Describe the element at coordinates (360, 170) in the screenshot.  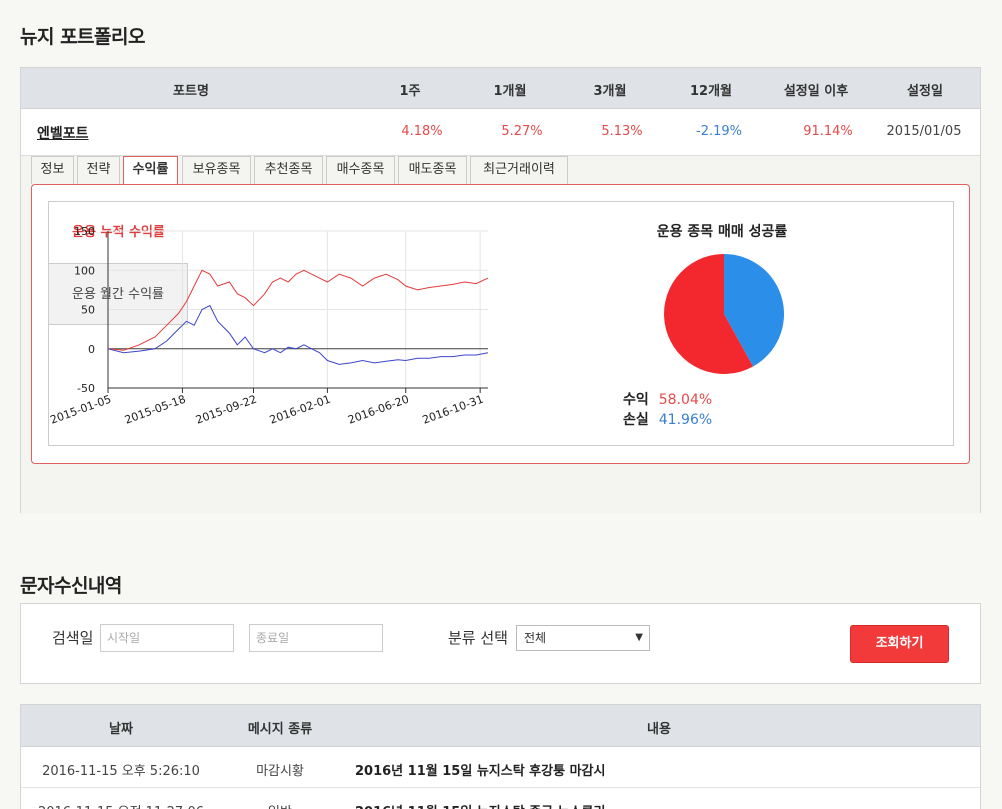
I see `tab-buy: 매수종목` at that location.